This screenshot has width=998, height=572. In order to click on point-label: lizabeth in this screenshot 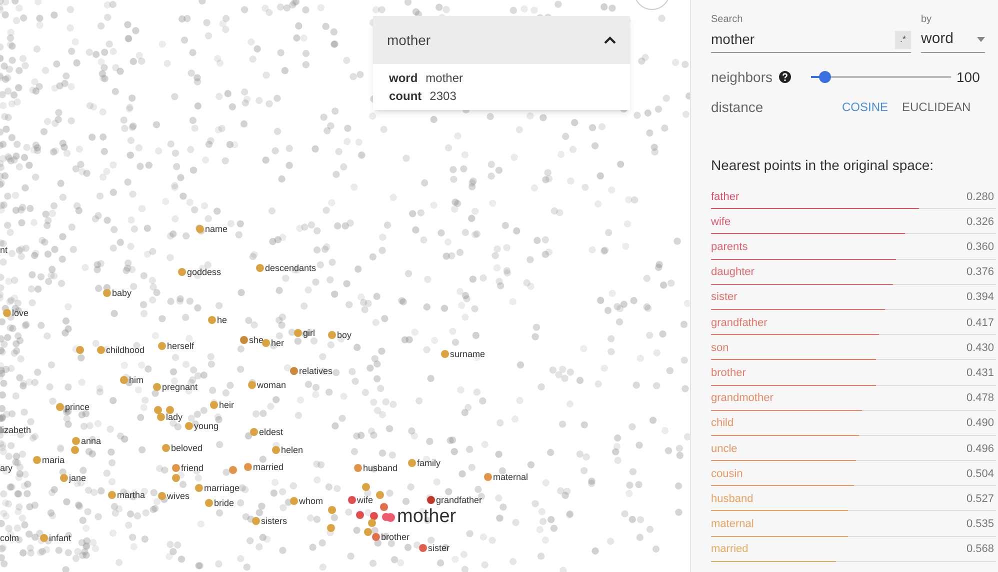, I will do `click(16, 430)`.